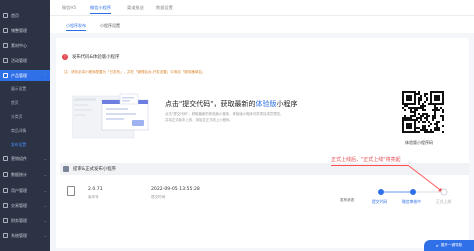 The height and width of the screenshot is (251, 474). Describe the element at coordinates (164, 9) in the screenshot. I see `tab-data-settings: 数据设置` at that location.